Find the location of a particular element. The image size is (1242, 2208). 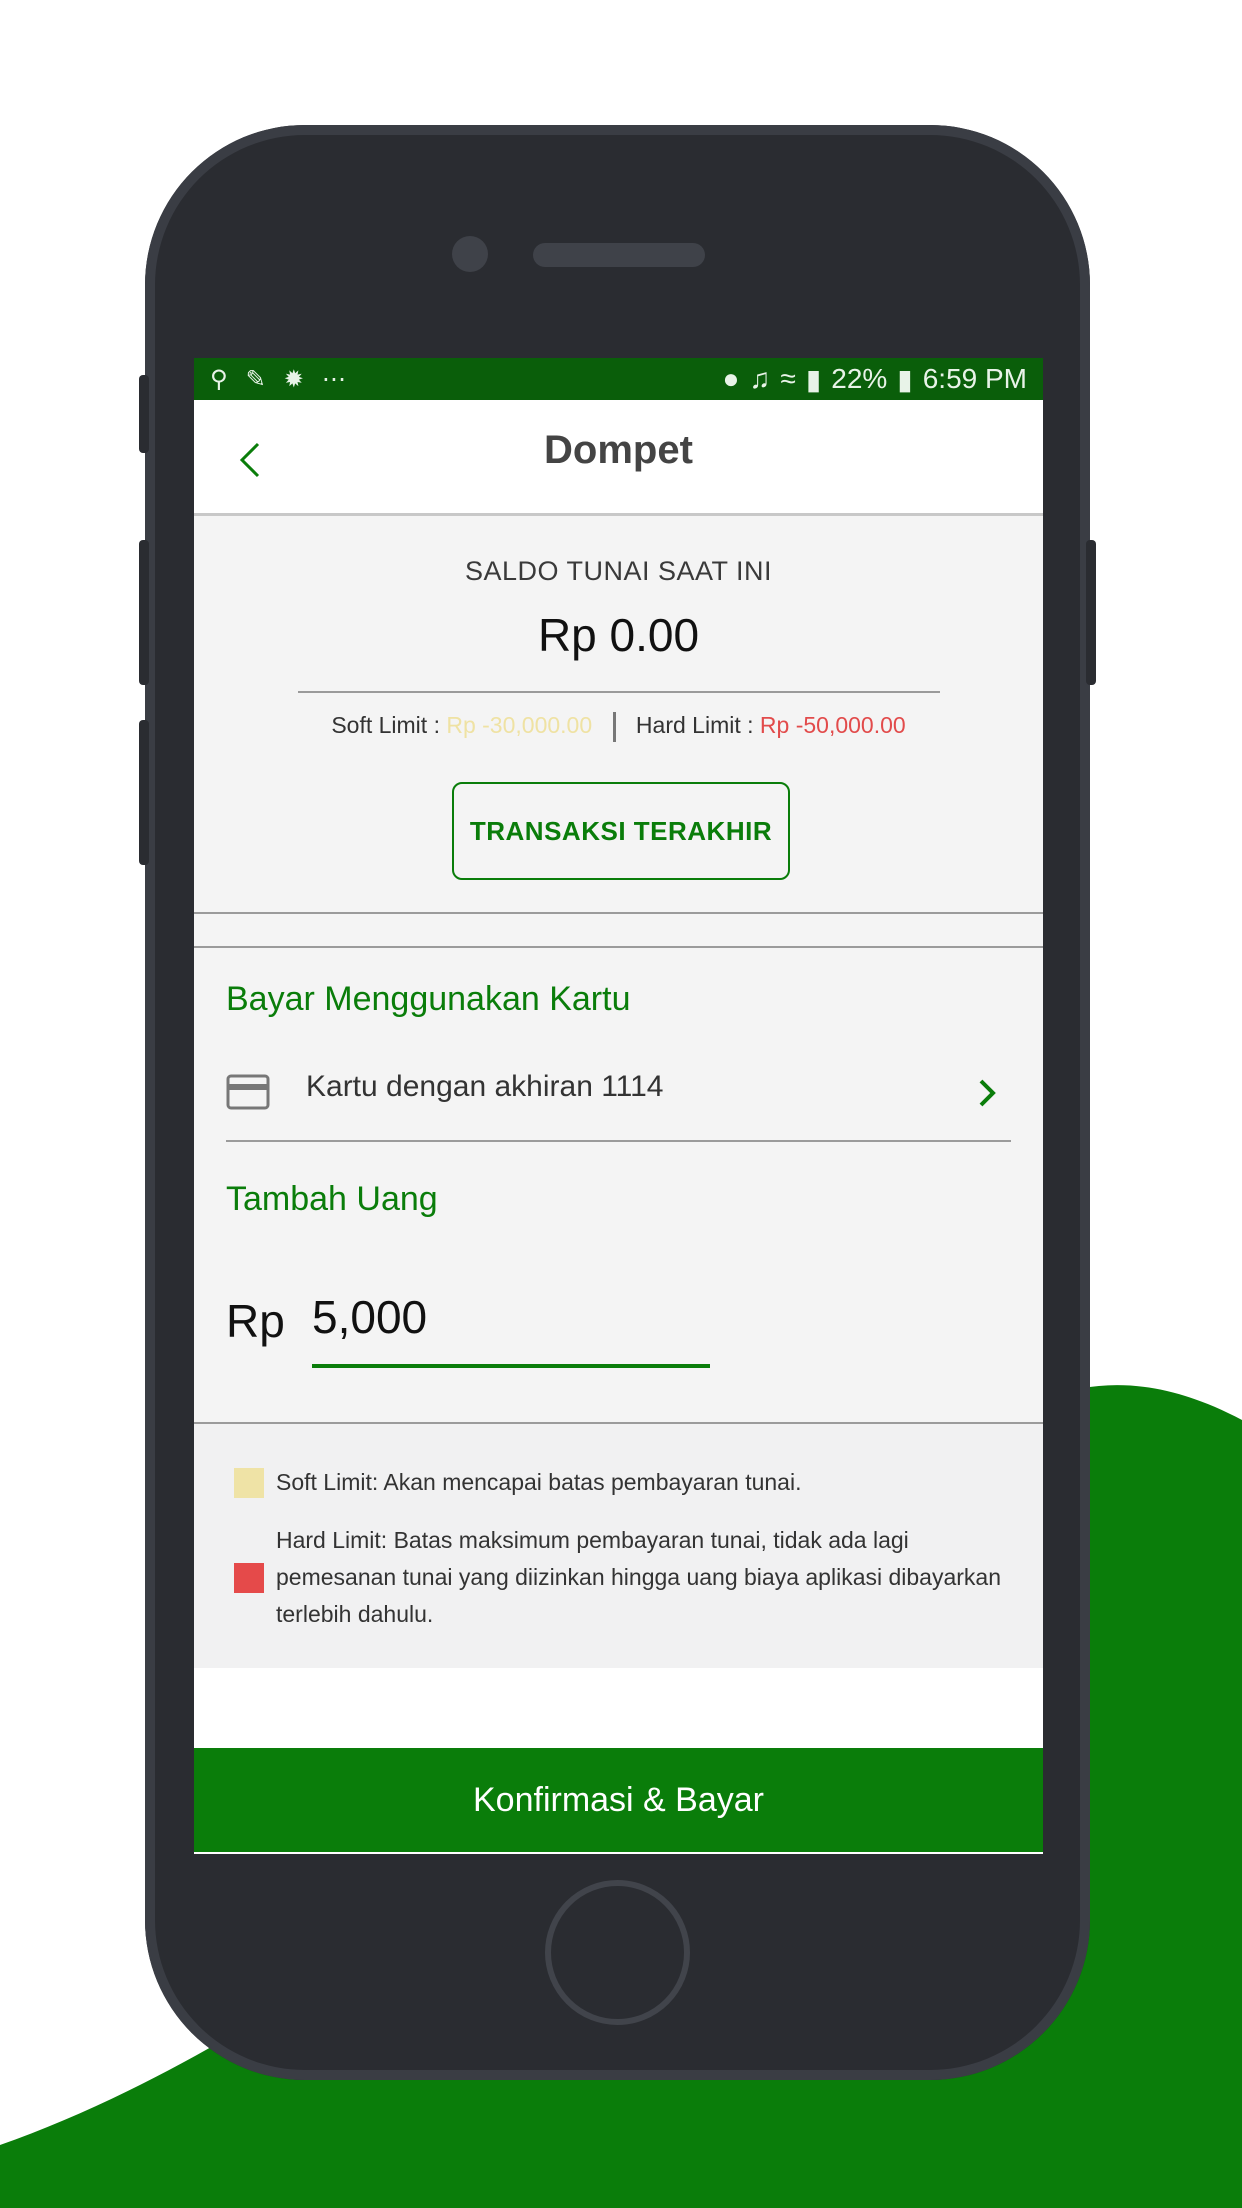

confirm-pay-button: Konfirmasi & Bayar is located at coordinates (618, 1801).